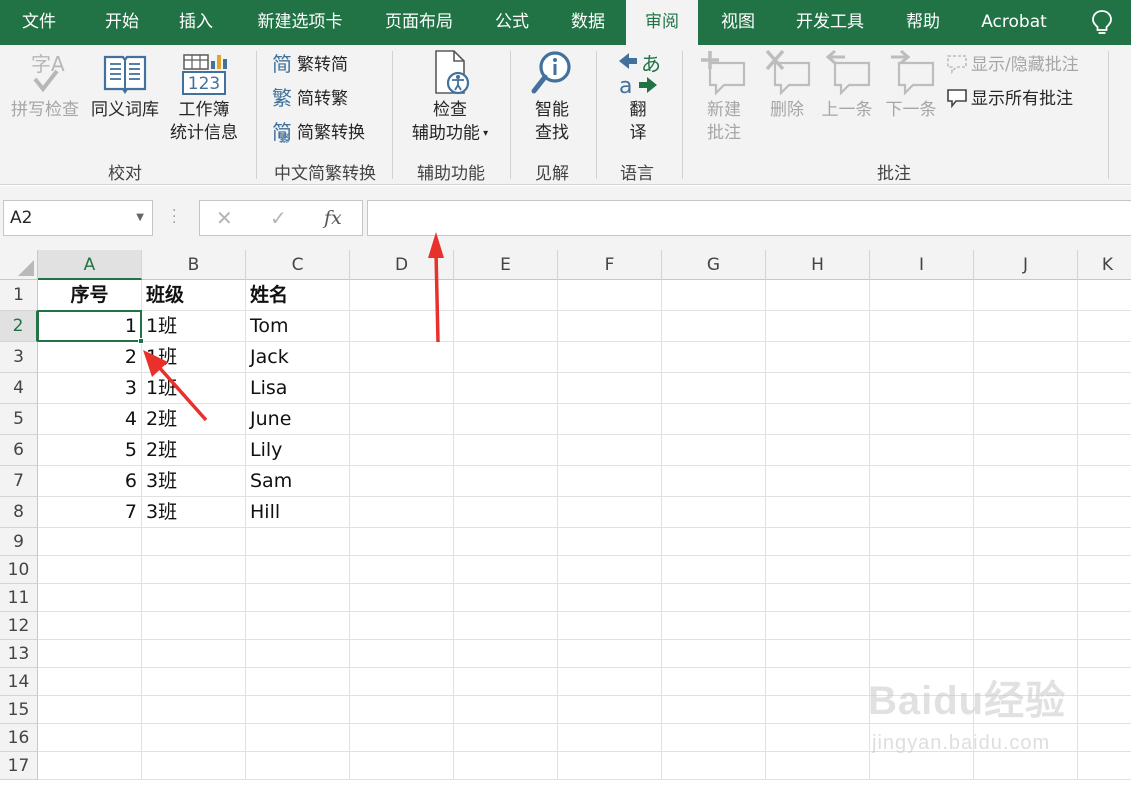  What do you see at coordinates (19, 654) in the screenshot?
I see `row-header-13: 13` at bounding box center [19, 654].